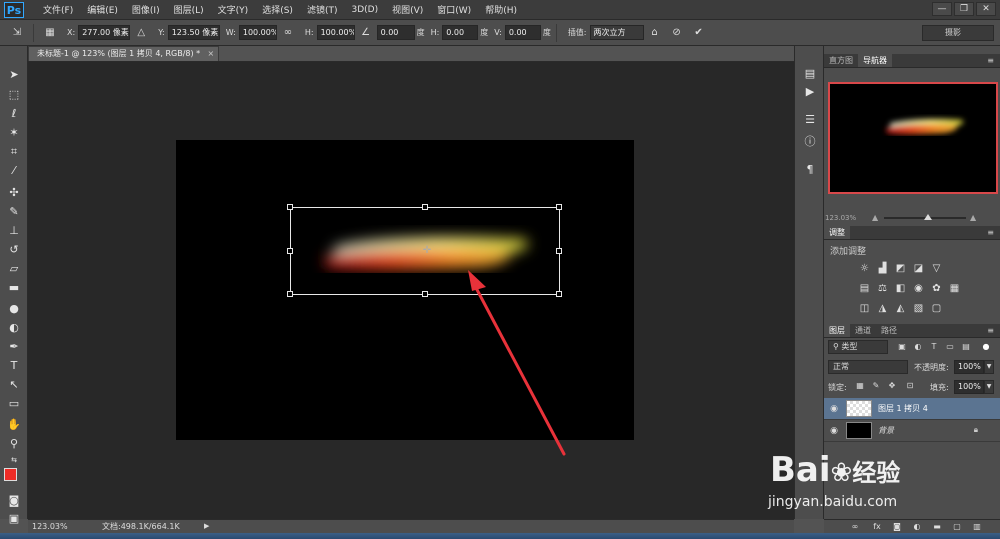 This screenshot has width=1000, height=539. I want to click on commit-transform-icon: ✔, so click(699, 33).